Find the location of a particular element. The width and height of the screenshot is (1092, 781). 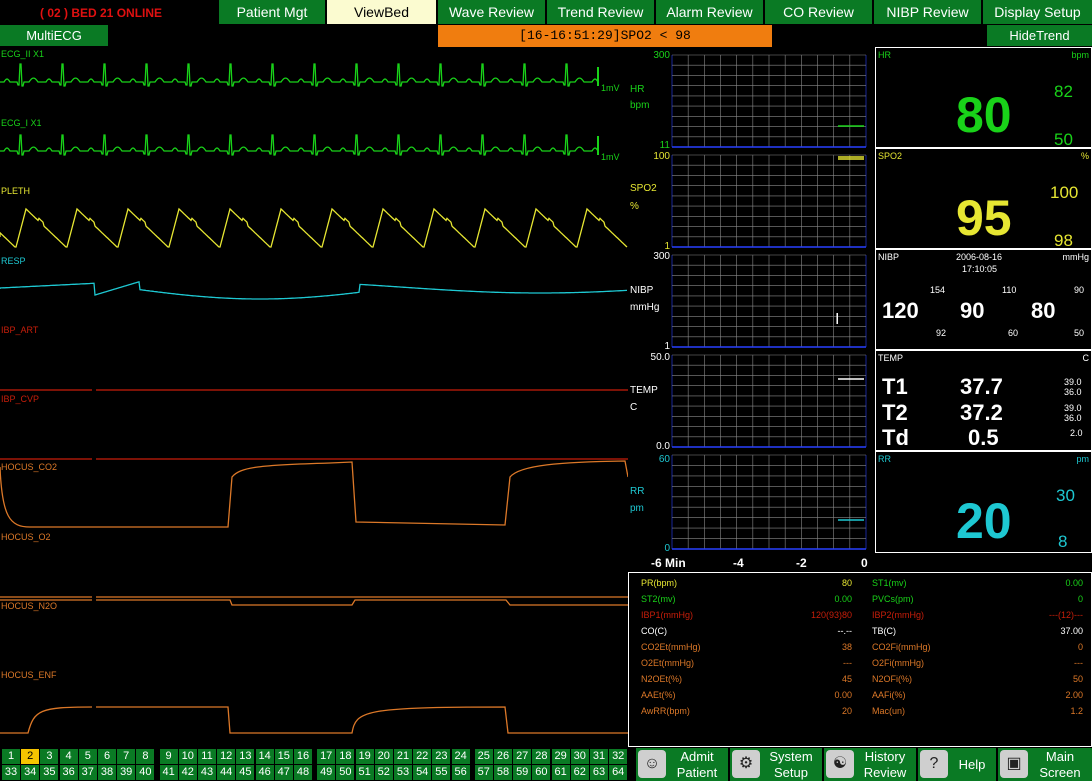

bed-button: 37 is located at coordinates (87, 772).